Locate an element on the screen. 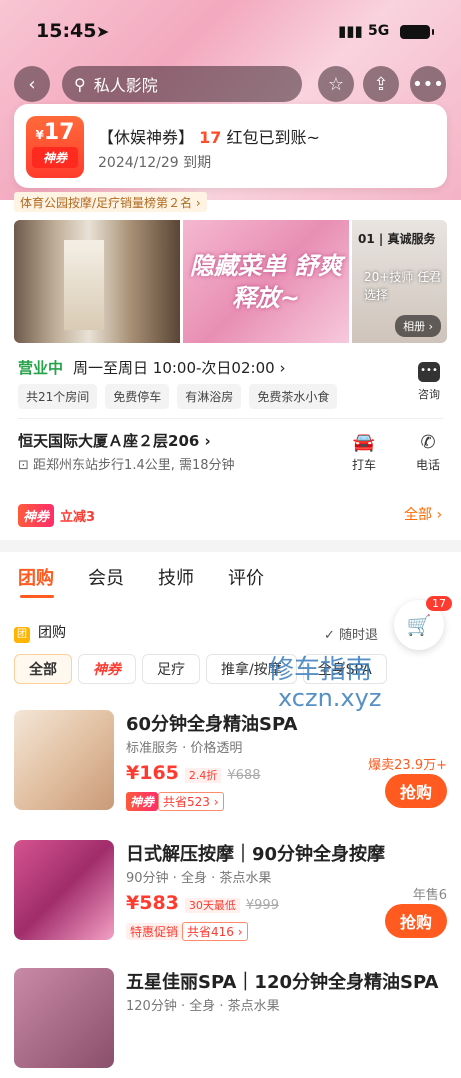 The height and width of the screenshot is (1078, 461). filter-foot: 足疗 is located at coordinates (171, 669).